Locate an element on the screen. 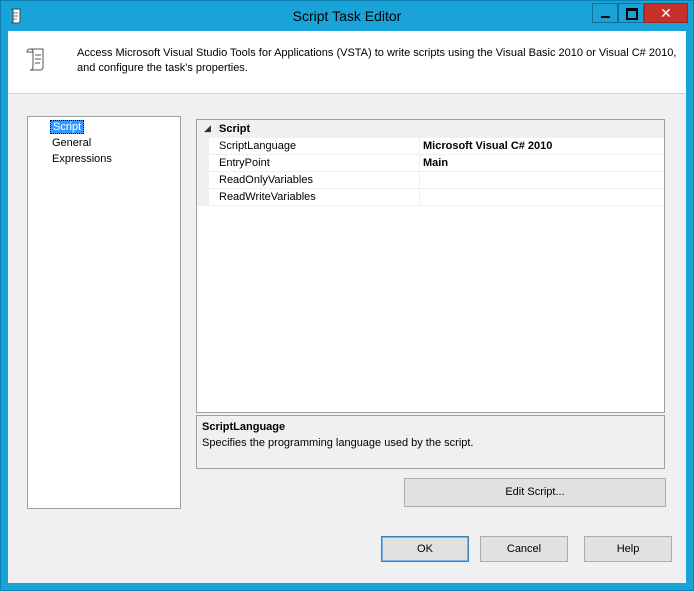 The image size is (694, 591). minimize-button is located at coordinates (605, 13).